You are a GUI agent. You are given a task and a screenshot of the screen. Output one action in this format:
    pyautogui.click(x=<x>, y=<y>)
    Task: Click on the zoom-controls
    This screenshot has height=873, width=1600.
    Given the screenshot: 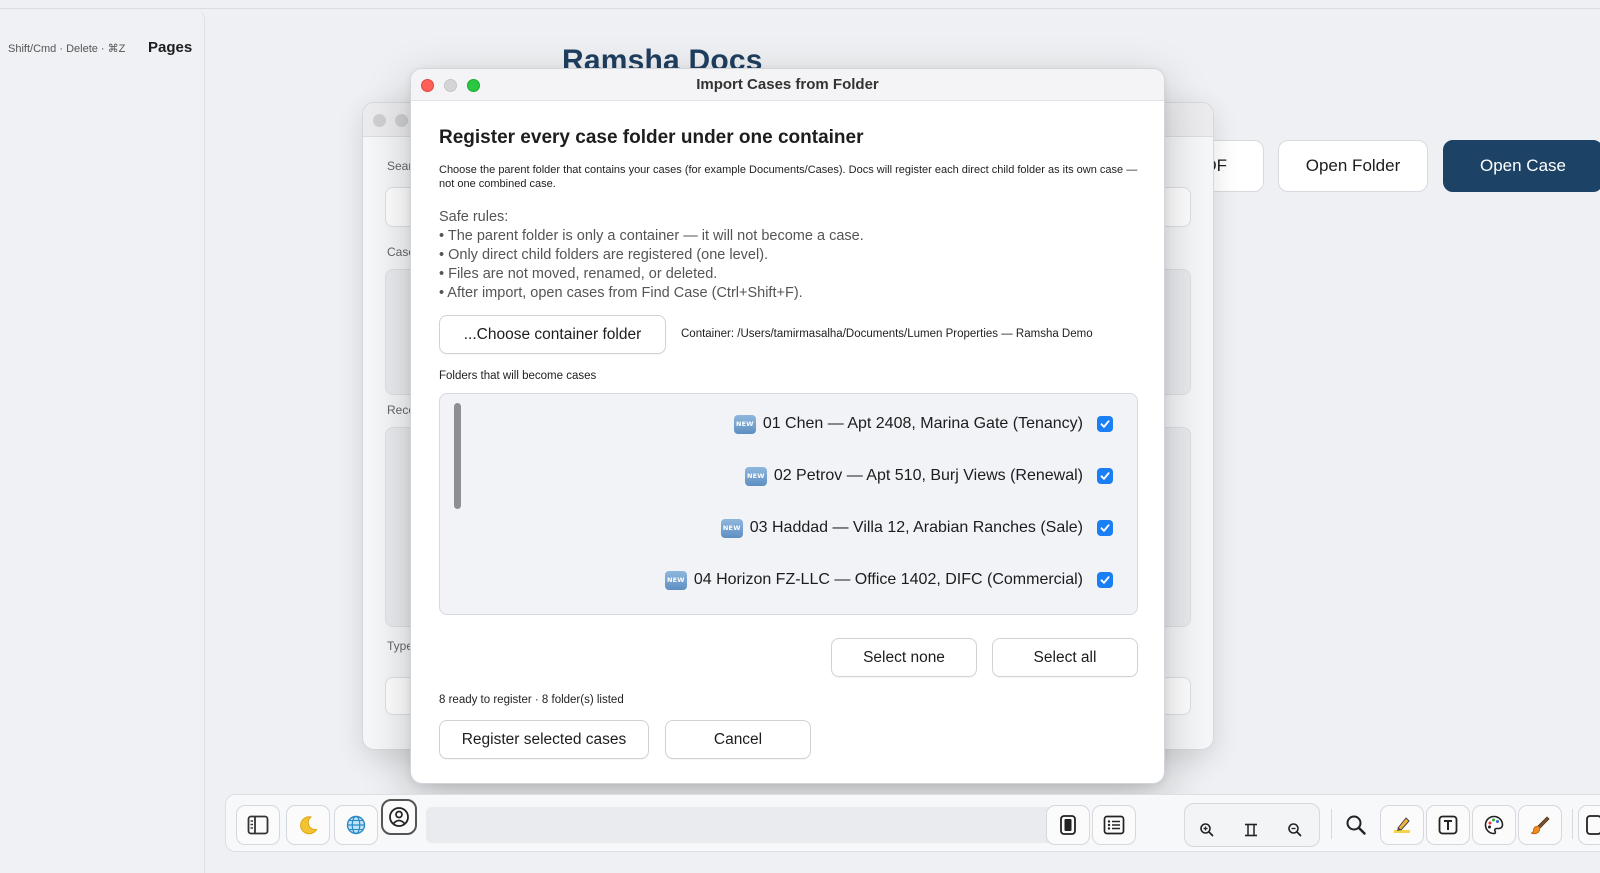 What is the action you would take?
    pyautogui.click(x=1252, y=825)
    